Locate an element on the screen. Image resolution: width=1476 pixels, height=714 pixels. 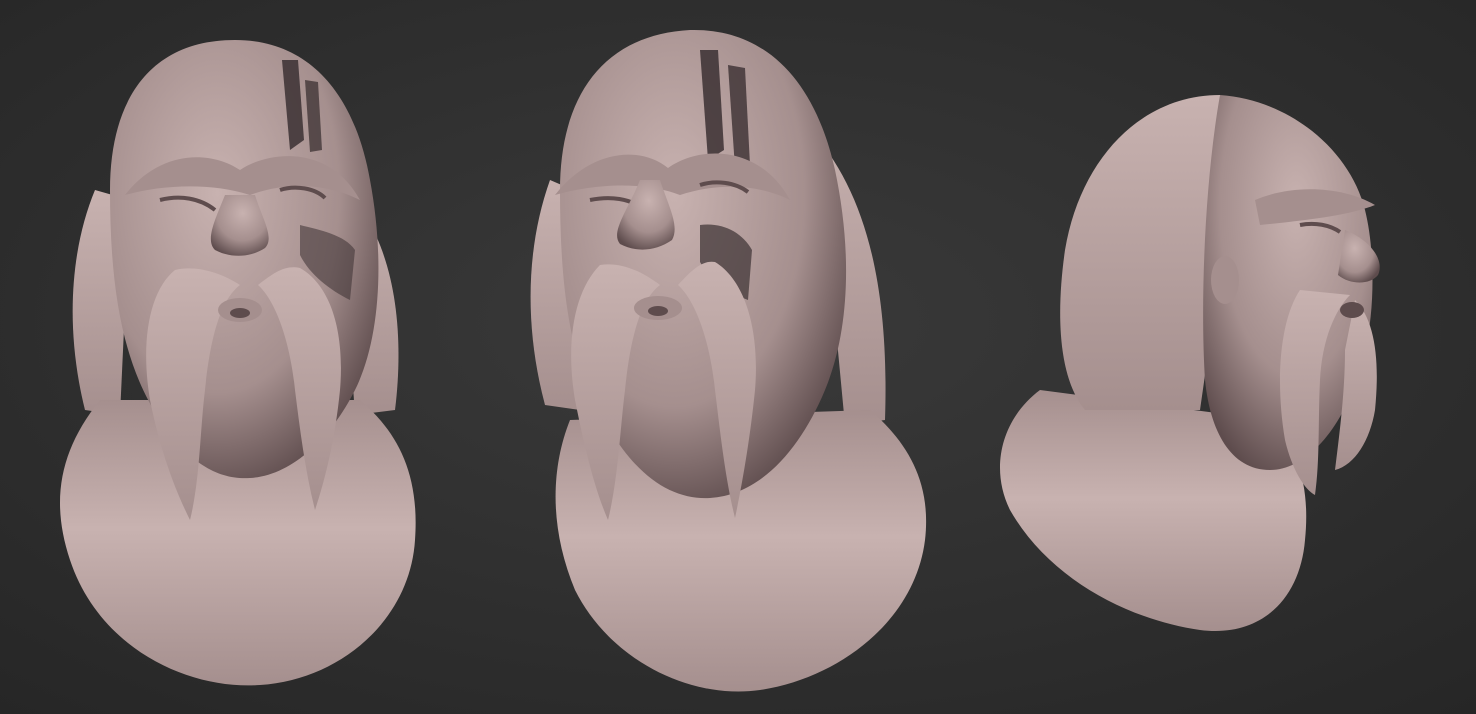
ear is located at coordinates (1225, 280).